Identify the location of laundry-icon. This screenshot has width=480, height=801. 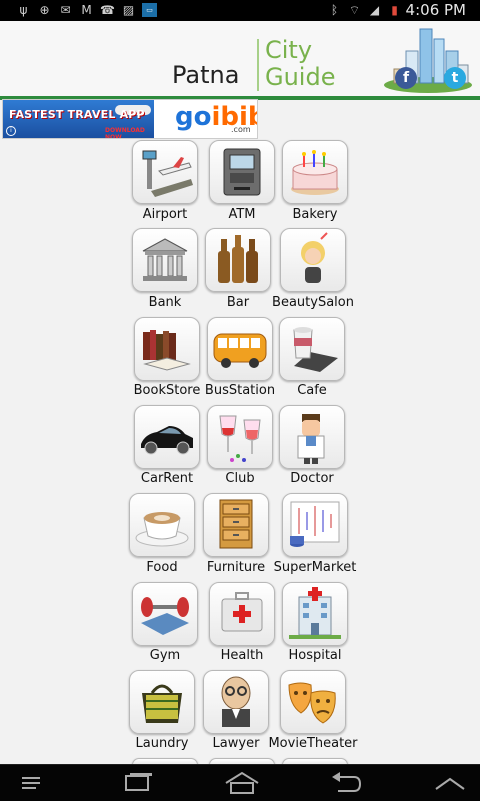
(162, 703).